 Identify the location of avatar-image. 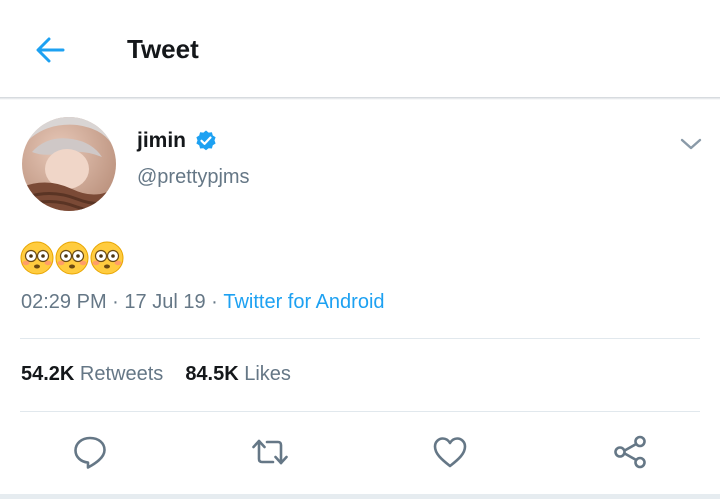
(69, 164).